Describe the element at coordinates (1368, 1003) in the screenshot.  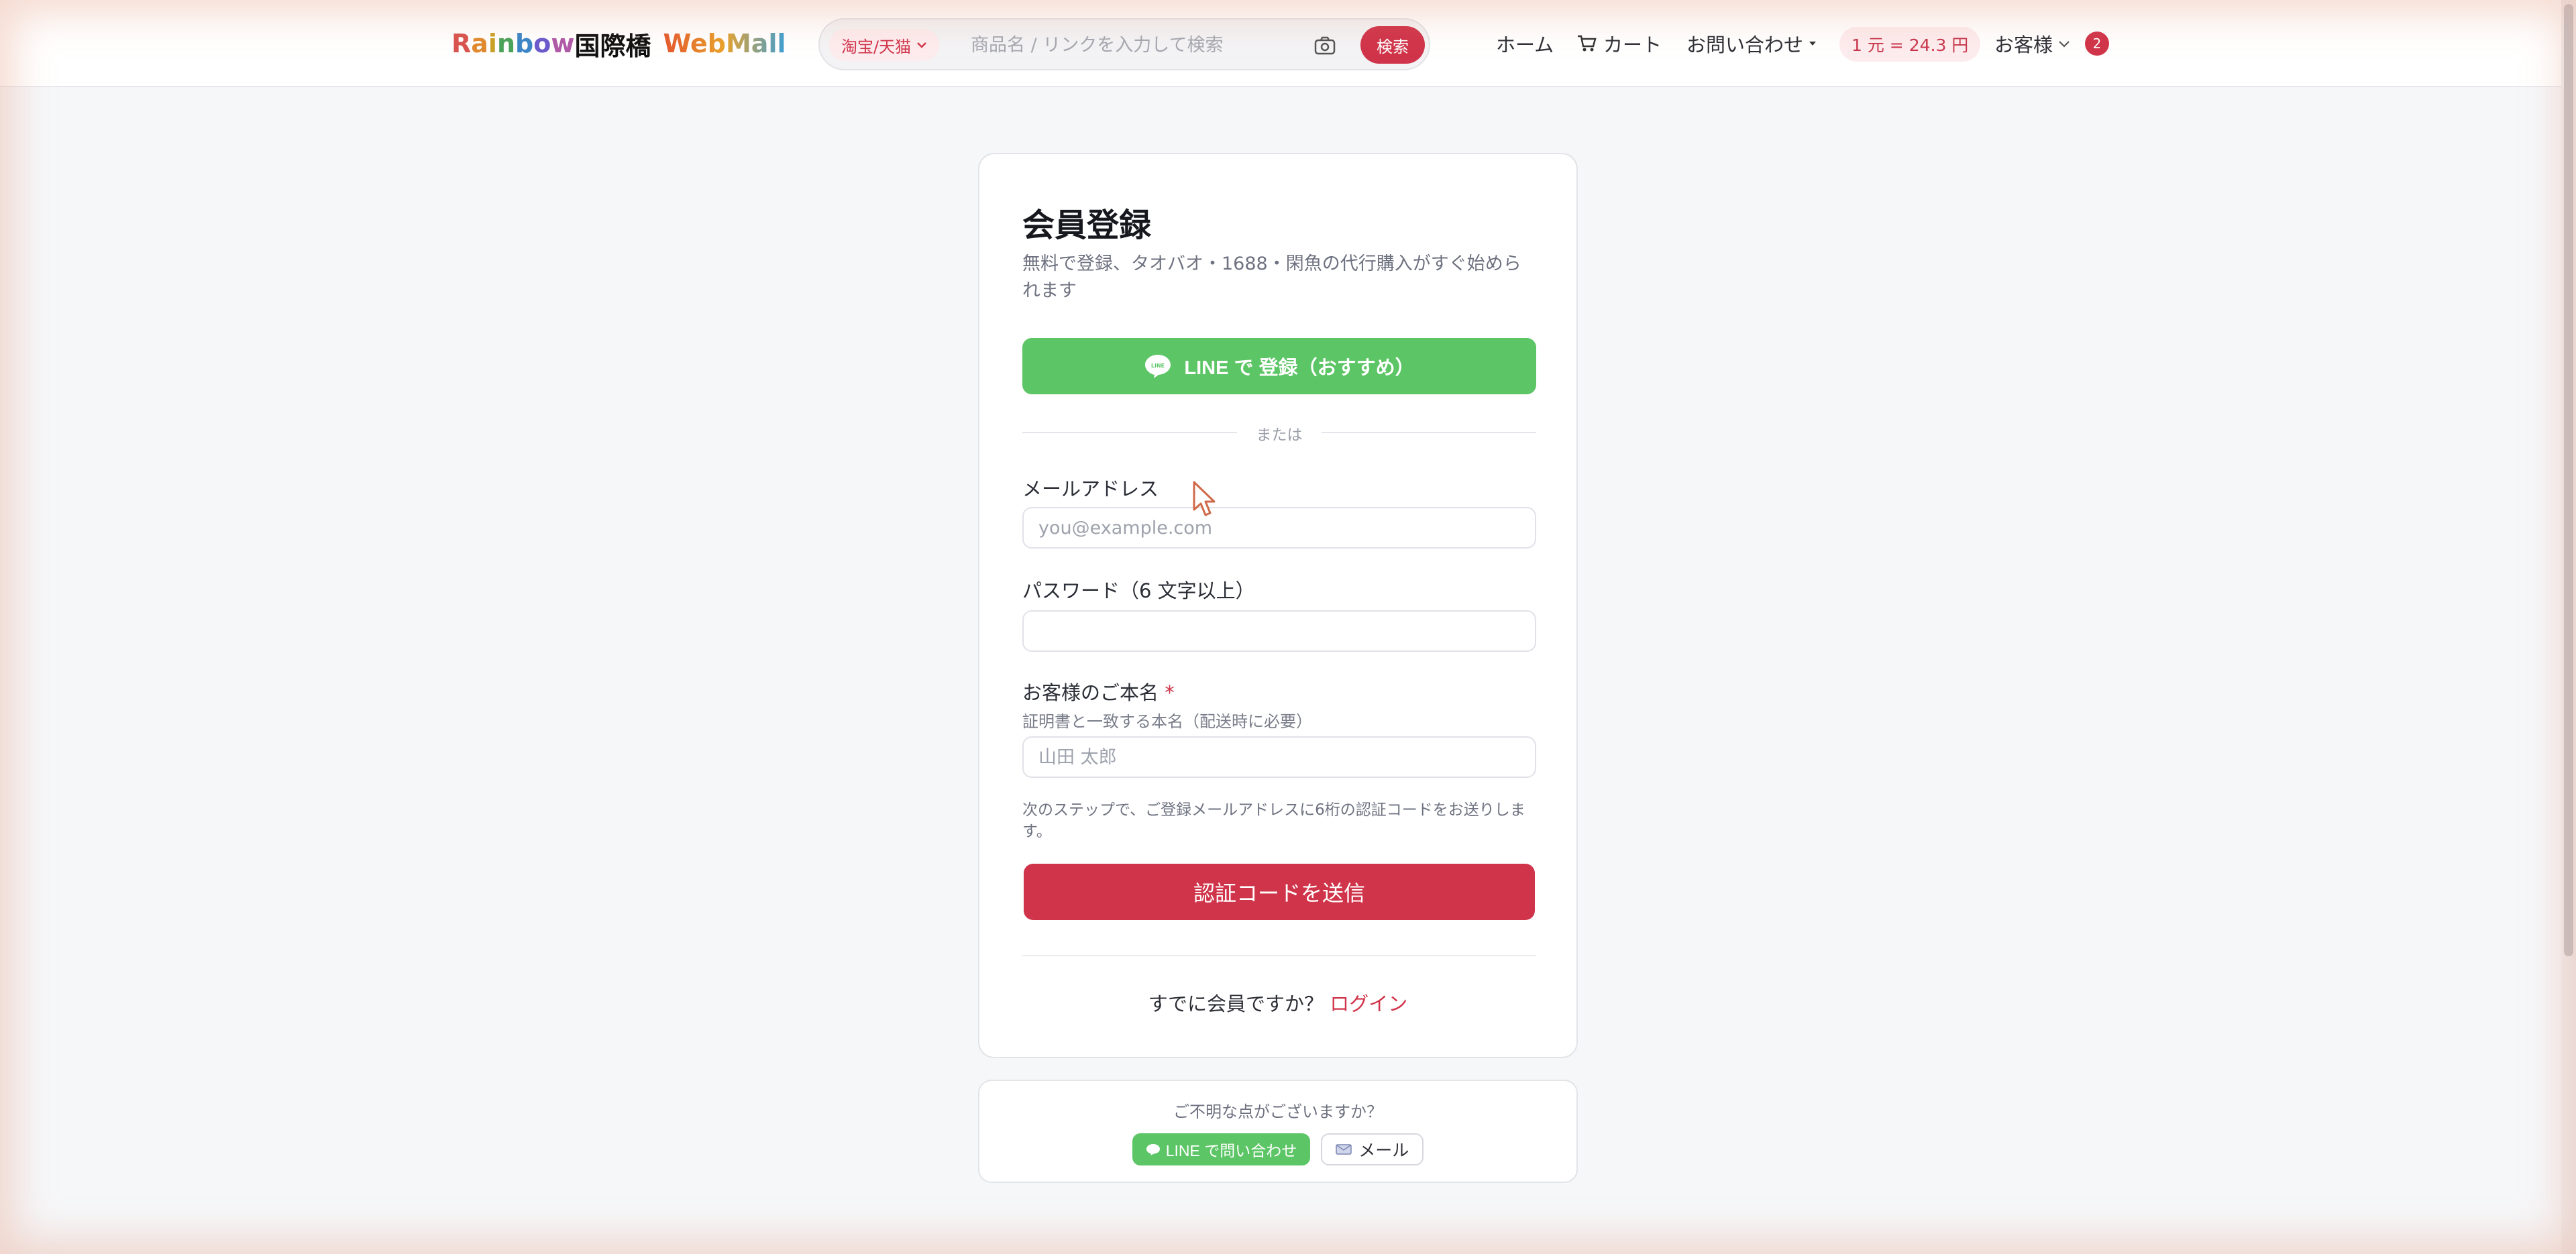
I see `login-link: ログイン` at that location.